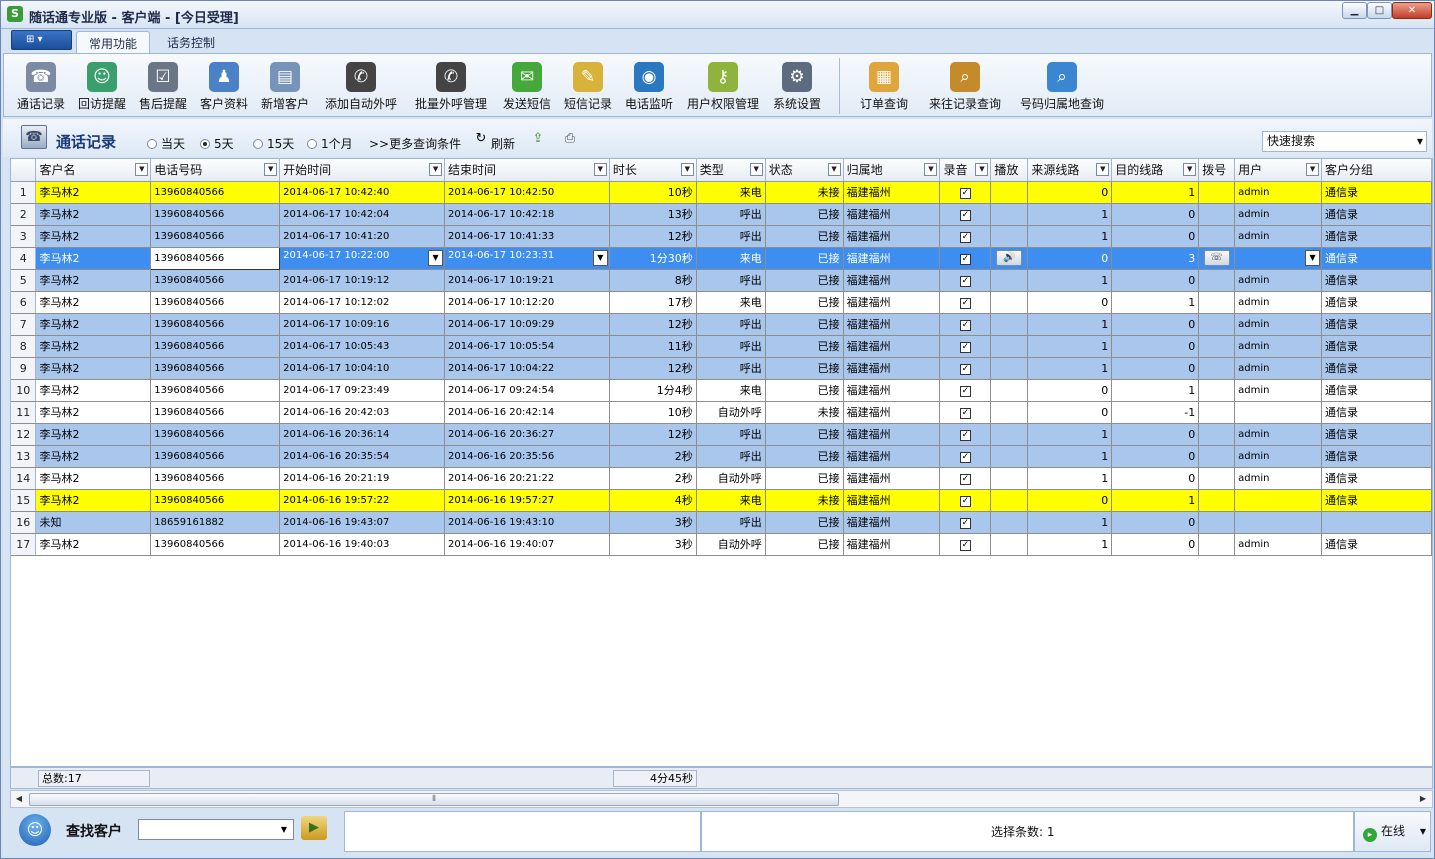  Describe the element at coordinates (24, 280) in the screenshot. I see `row-number: 5` at that location.